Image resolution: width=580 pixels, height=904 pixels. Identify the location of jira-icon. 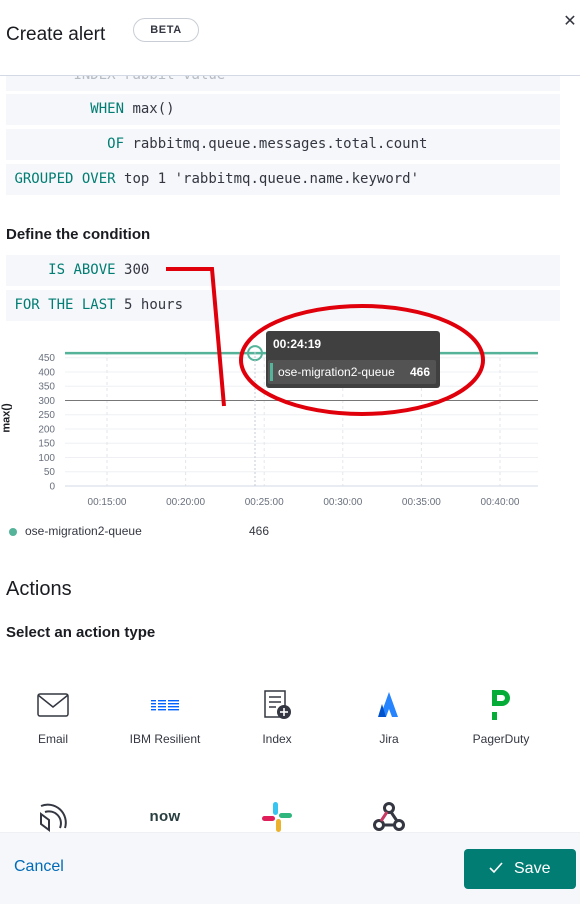
(388, 704).